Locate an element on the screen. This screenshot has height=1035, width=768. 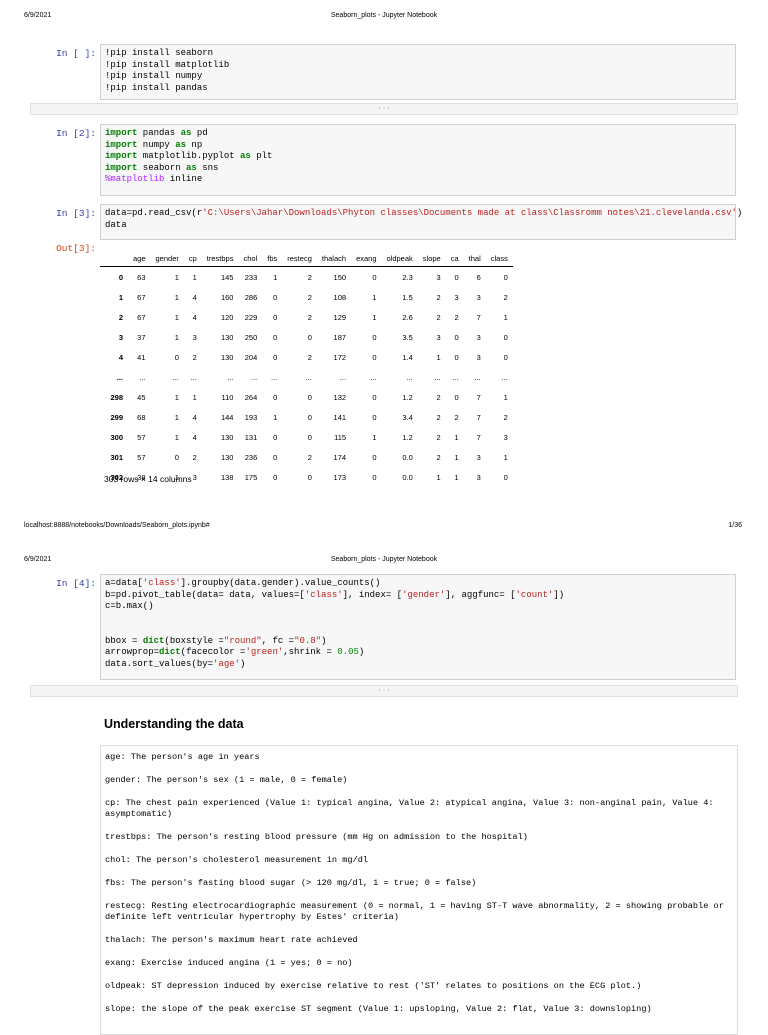
code-token: ) is located at coordinates (324, 640).